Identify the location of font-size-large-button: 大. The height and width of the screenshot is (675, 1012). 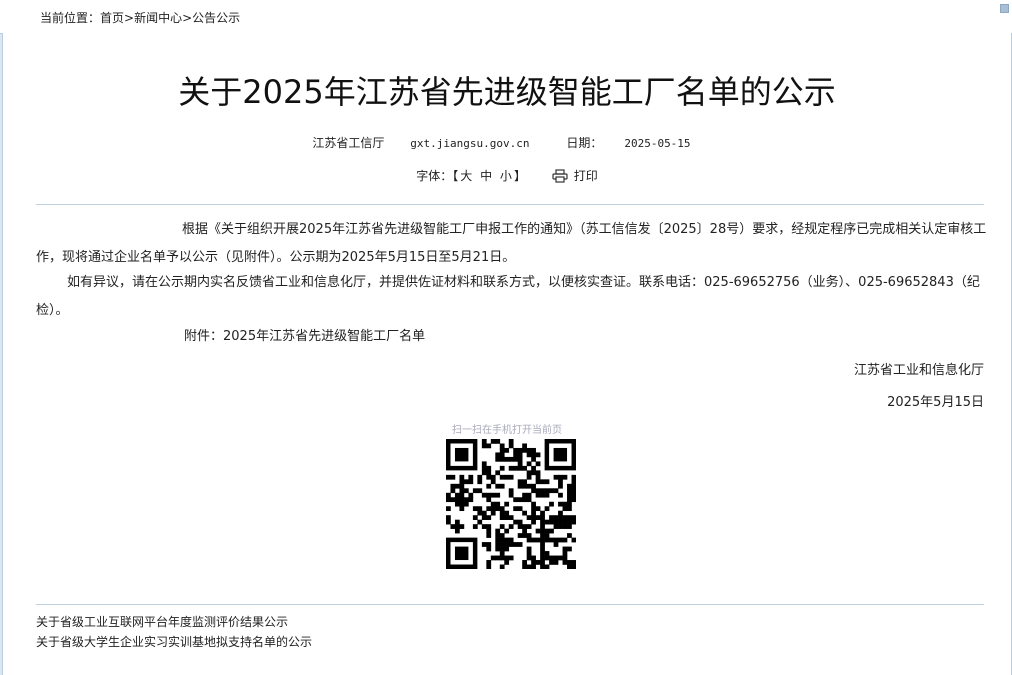
(466, 176).